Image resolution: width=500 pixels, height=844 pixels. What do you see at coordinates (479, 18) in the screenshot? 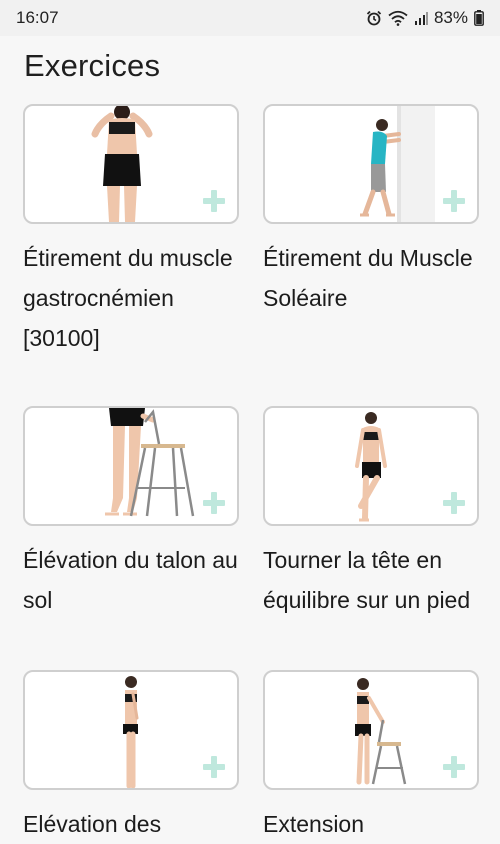
I see `battery-icon` at bounding box center [479, 18].